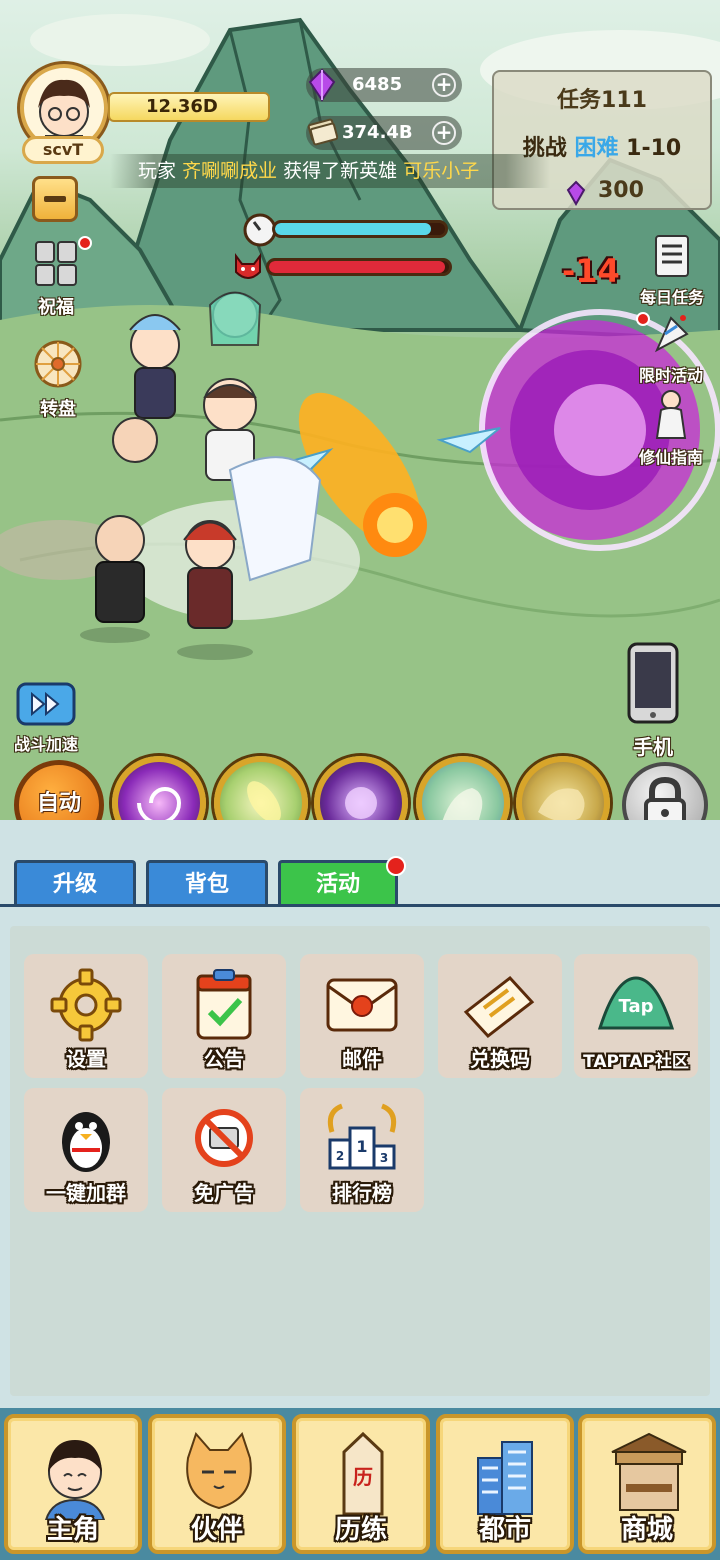  I want to click on fairy-guide-icon, so click(671, 414).